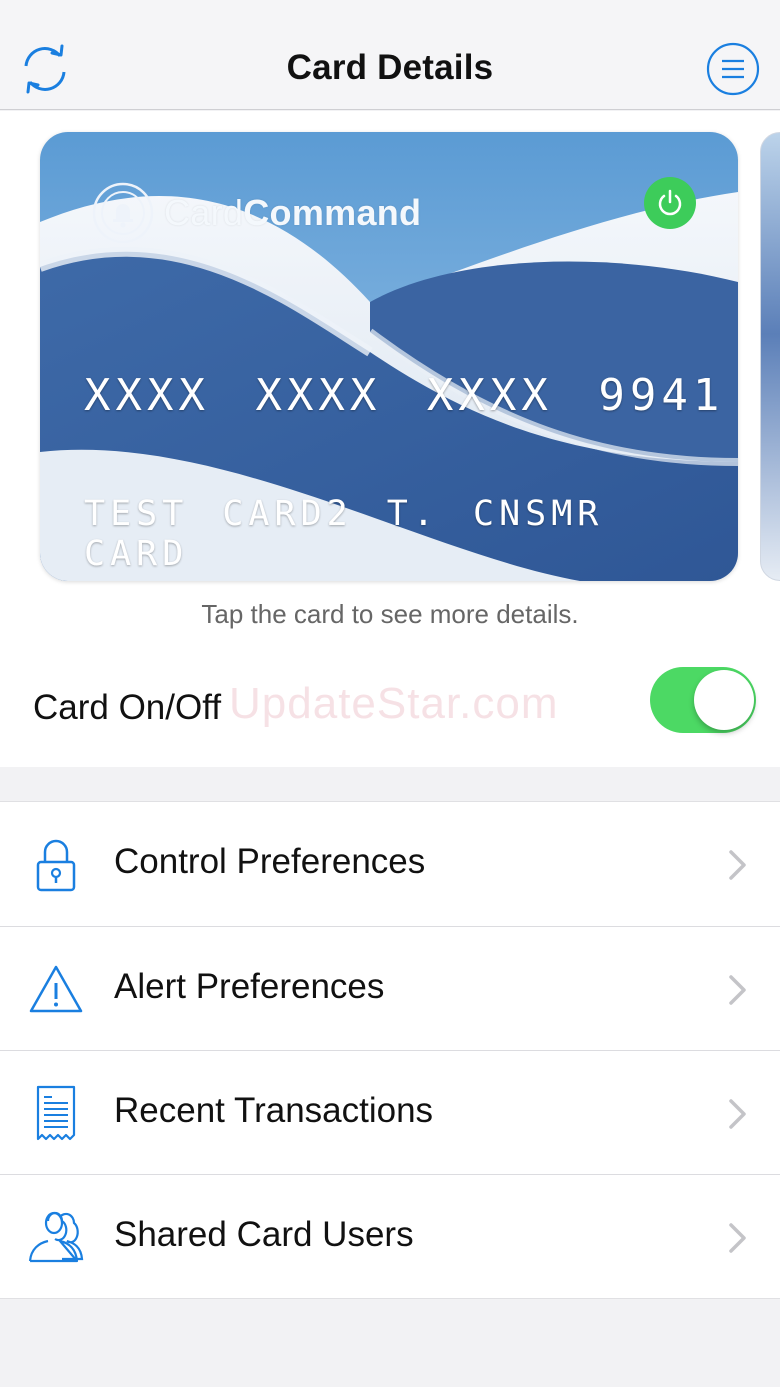  I want to click on users-icon, so click(56, 1237).